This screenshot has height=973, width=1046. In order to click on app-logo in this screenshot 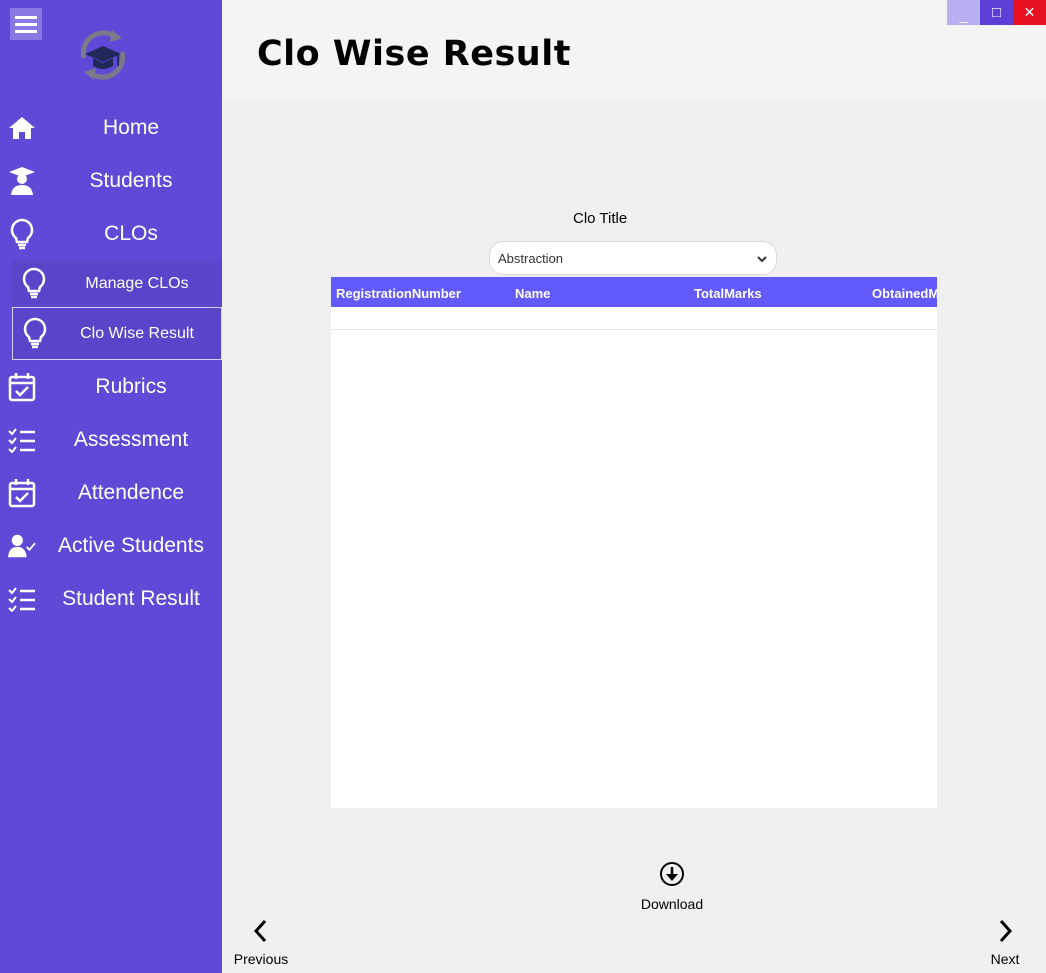, I will do `click(103, 55)`.